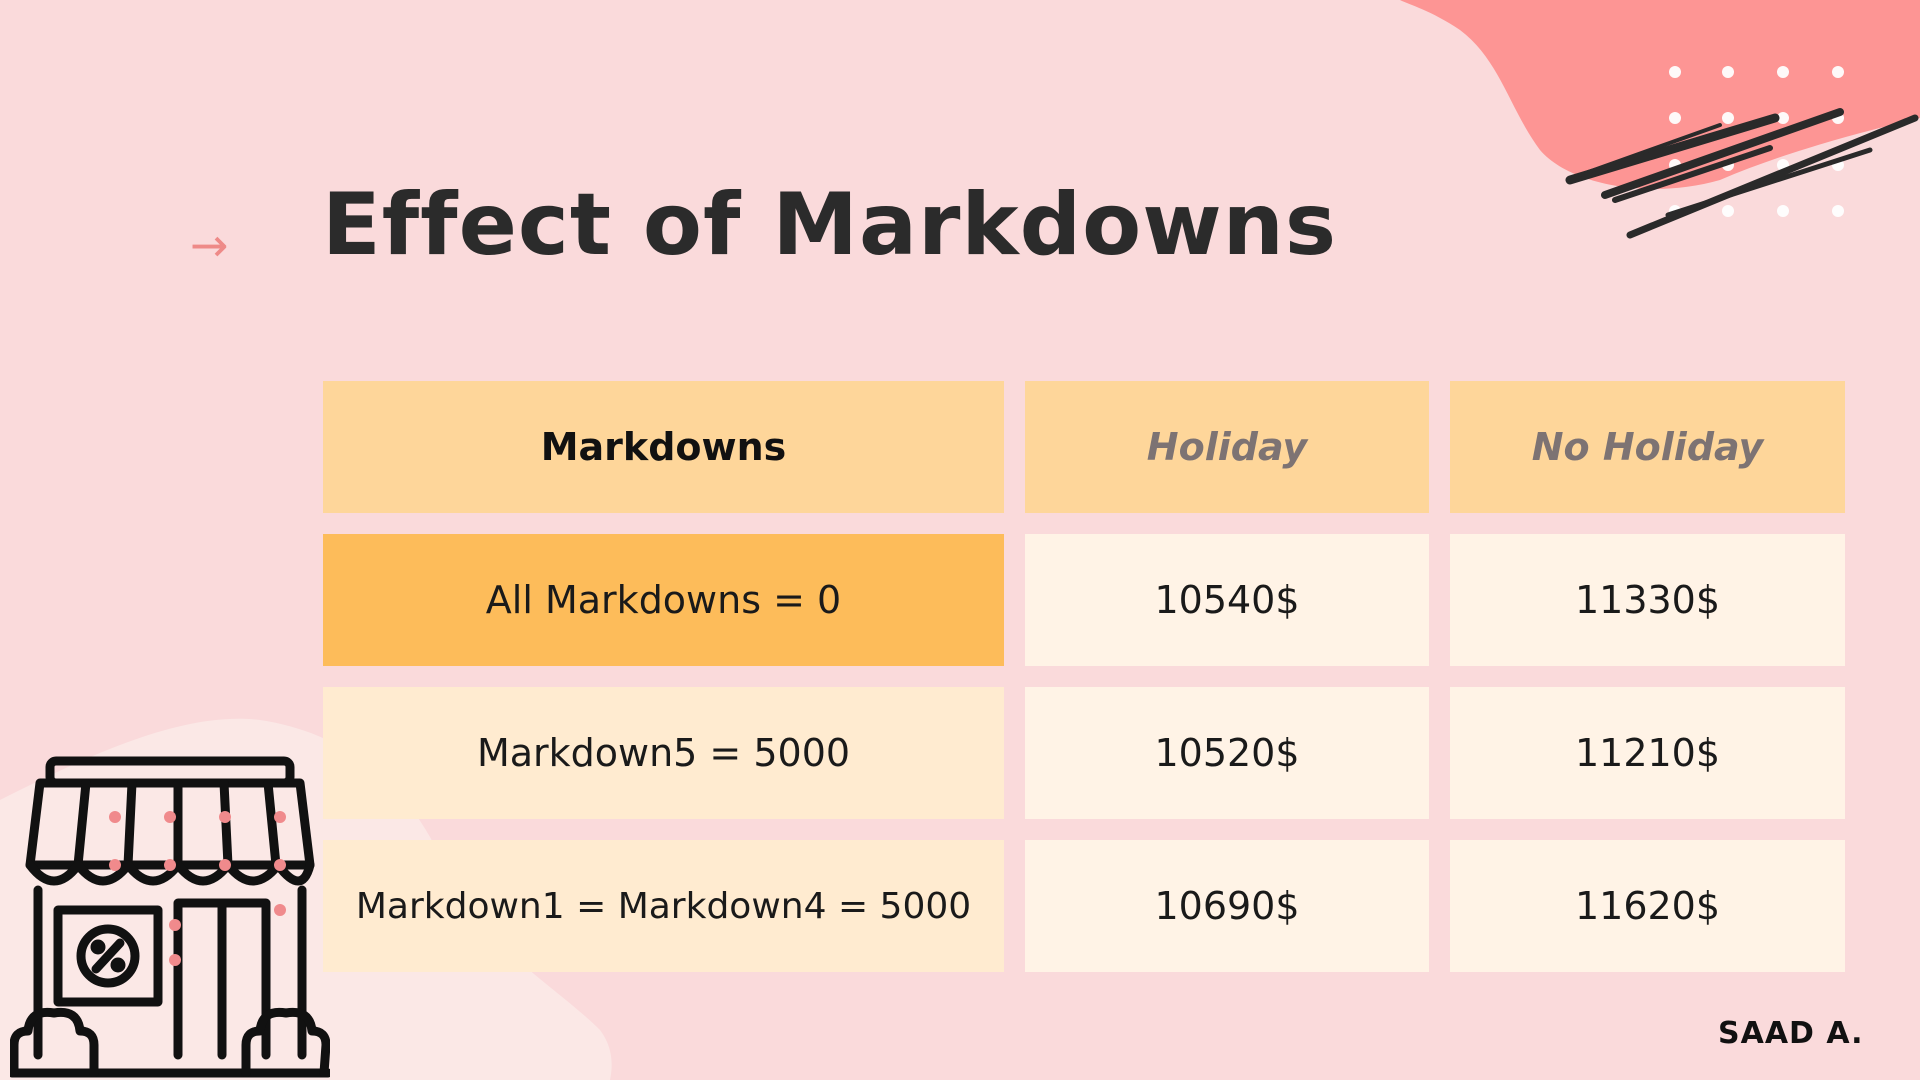  What do you see at coordinates (1647, 600) in the screenshot?
I see `row-no-holiday-value: 11330$` at bounding box center [1647, 600].